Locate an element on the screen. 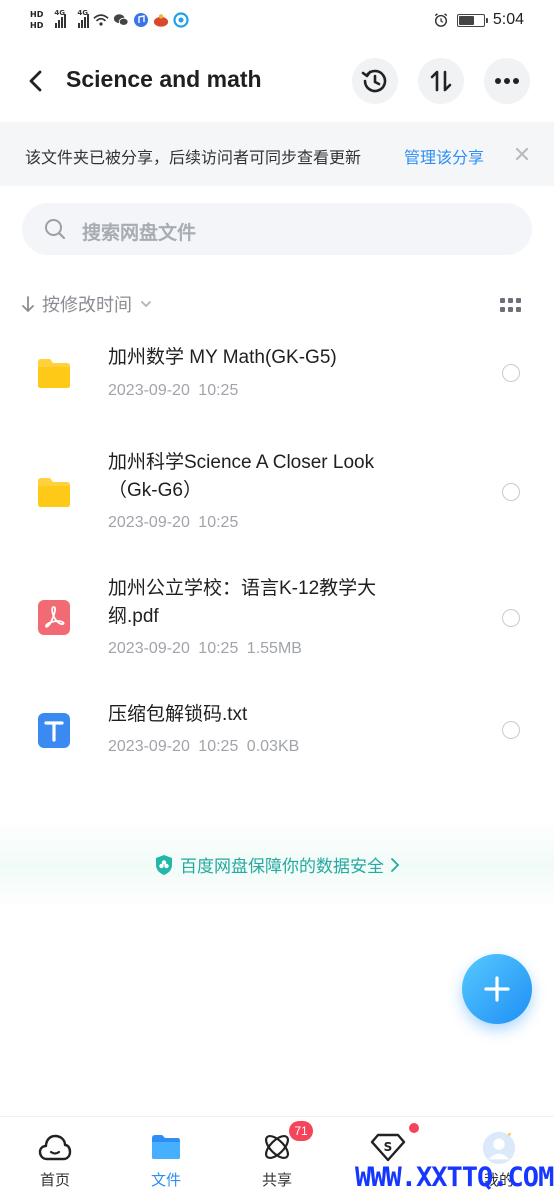  notification-dot is located at coordinates (414, 1128).